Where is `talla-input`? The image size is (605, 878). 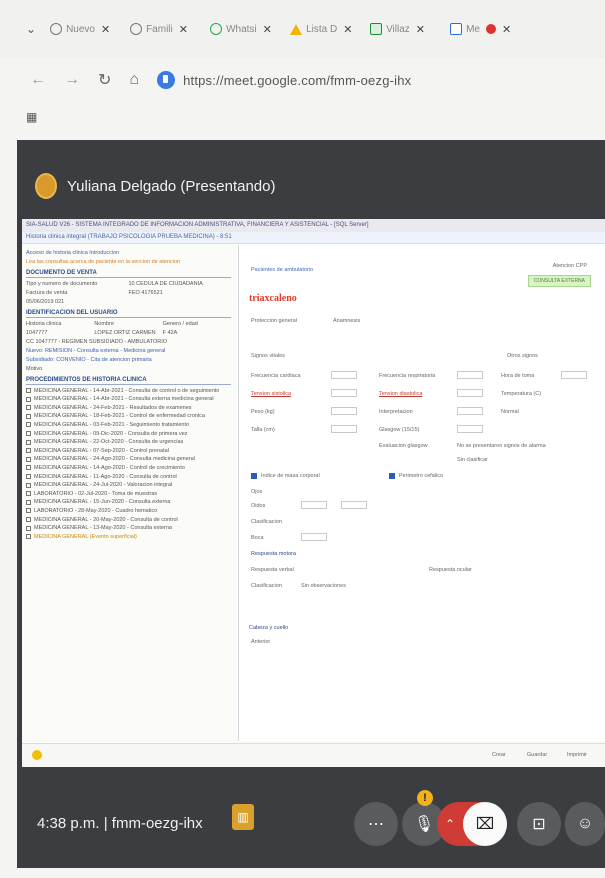 talla-input is located at coordinates (344, 429).